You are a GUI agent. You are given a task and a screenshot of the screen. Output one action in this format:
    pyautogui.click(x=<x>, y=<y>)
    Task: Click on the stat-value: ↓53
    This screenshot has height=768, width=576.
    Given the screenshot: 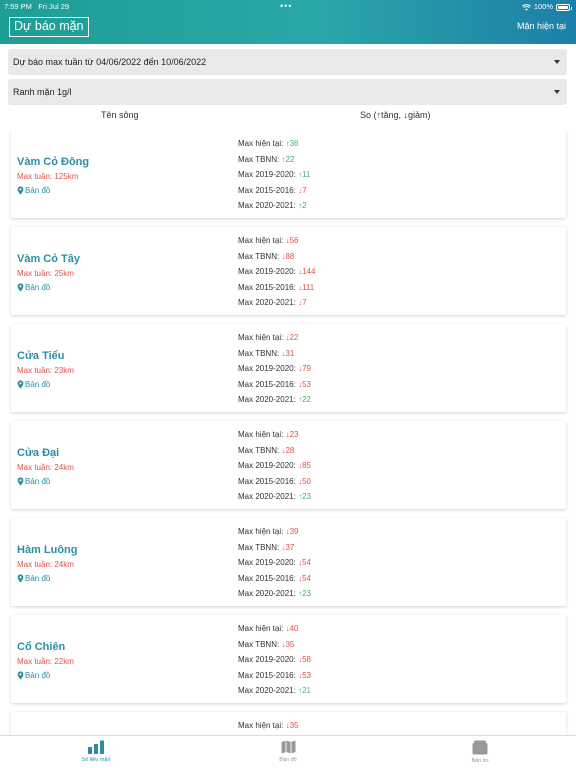 What is the action you would take?
    pyautogui.click(x=304, y=675)
    